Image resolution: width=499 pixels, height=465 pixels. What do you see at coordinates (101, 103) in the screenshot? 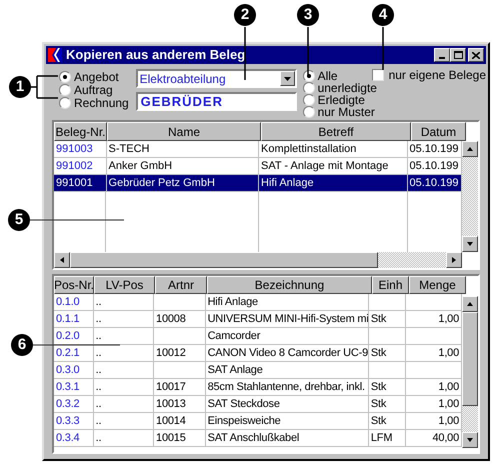
I see `radio-label: Rechnung` at bounding box center [101, 103].